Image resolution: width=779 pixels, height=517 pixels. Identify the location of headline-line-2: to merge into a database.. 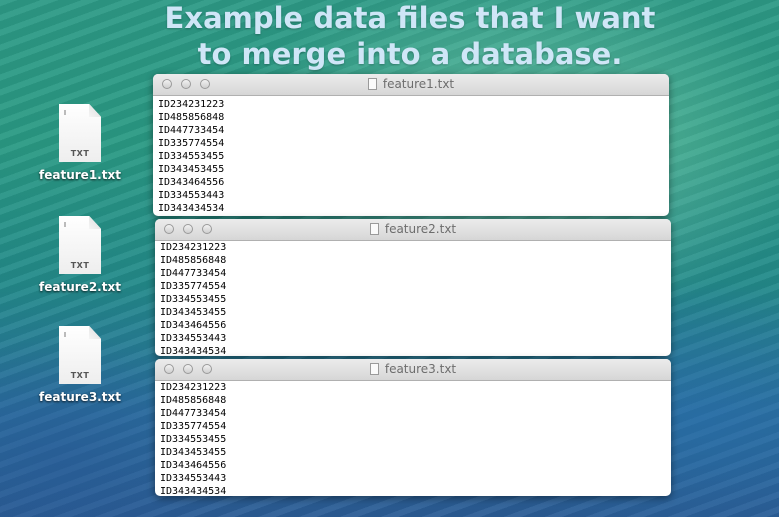
(410, 54).